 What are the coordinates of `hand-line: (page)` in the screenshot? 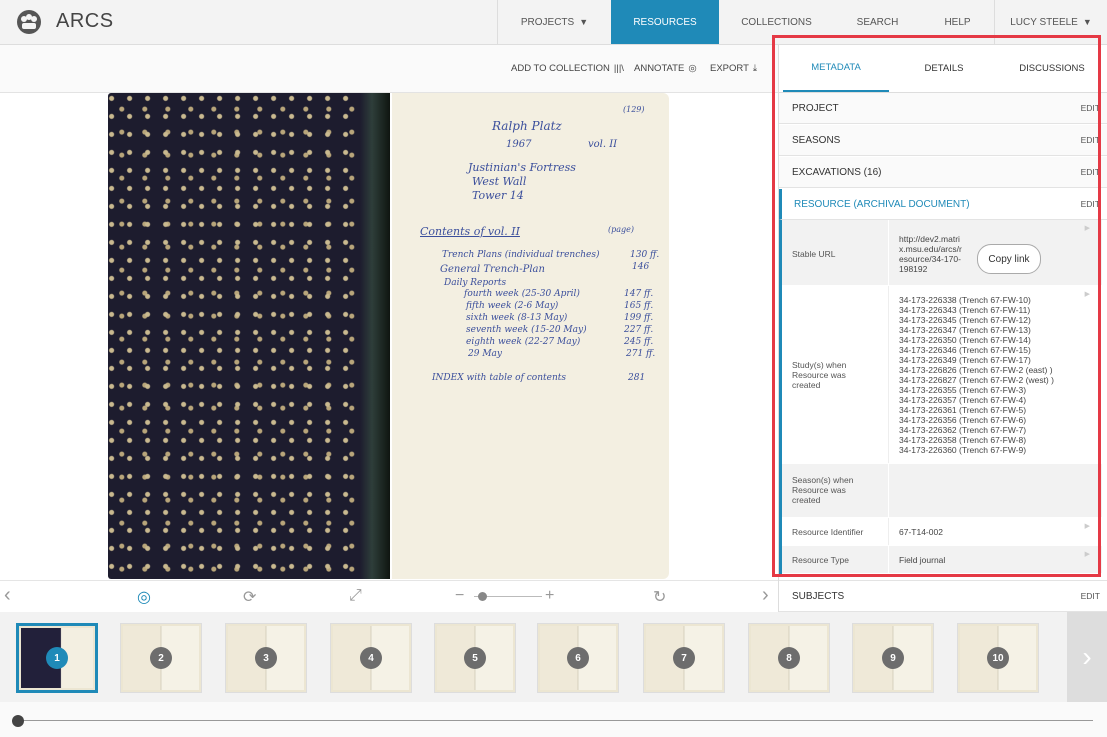 It's located at (621, 229).